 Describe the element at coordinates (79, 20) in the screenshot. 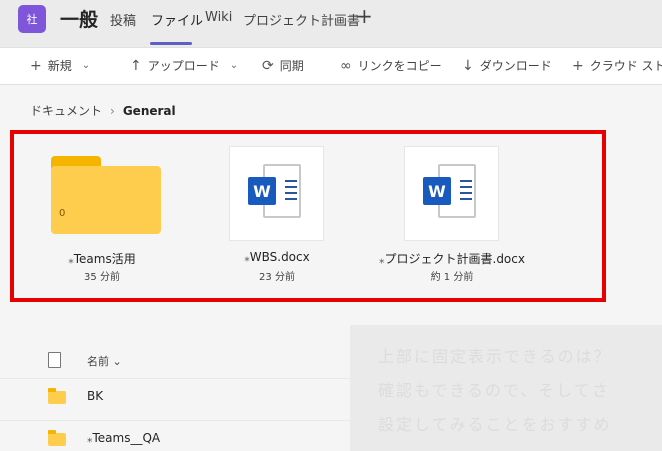

I see `channel-title: 一般` at that location.